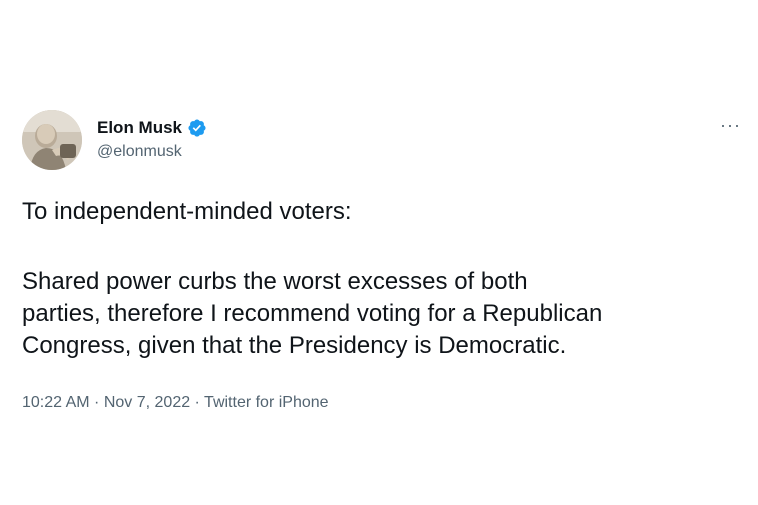 This screenshot has width=758, height=505. What do you see at coordinates (139, 152) in the screenshot?
I see `author-handle: @elonmusk` at bounding box center [139, 152].